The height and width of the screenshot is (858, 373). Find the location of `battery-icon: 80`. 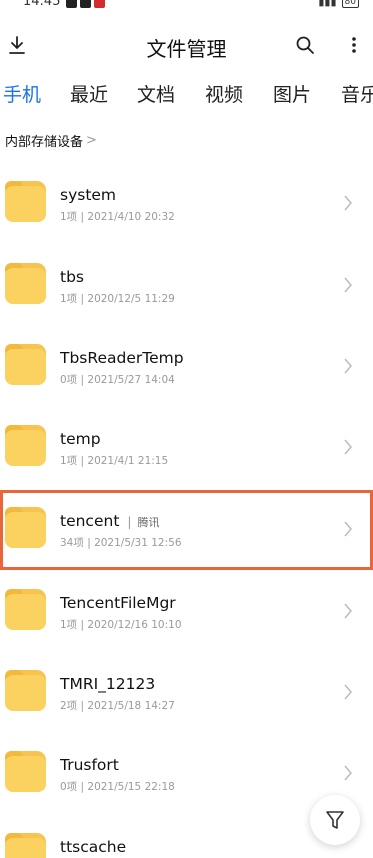

battery-icon: 80 is located at coordinates (350, 4).